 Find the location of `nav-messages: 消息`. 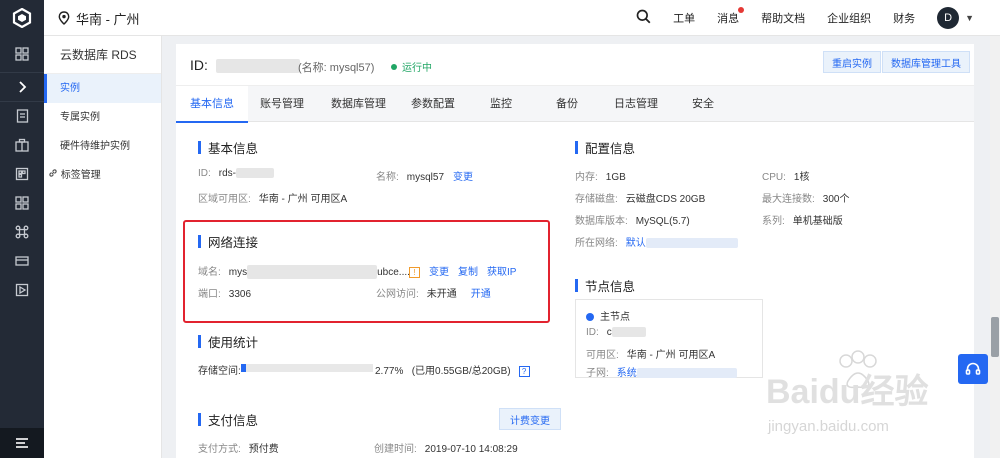

nav-messages: 消息 is located at coordinates (731, 16).